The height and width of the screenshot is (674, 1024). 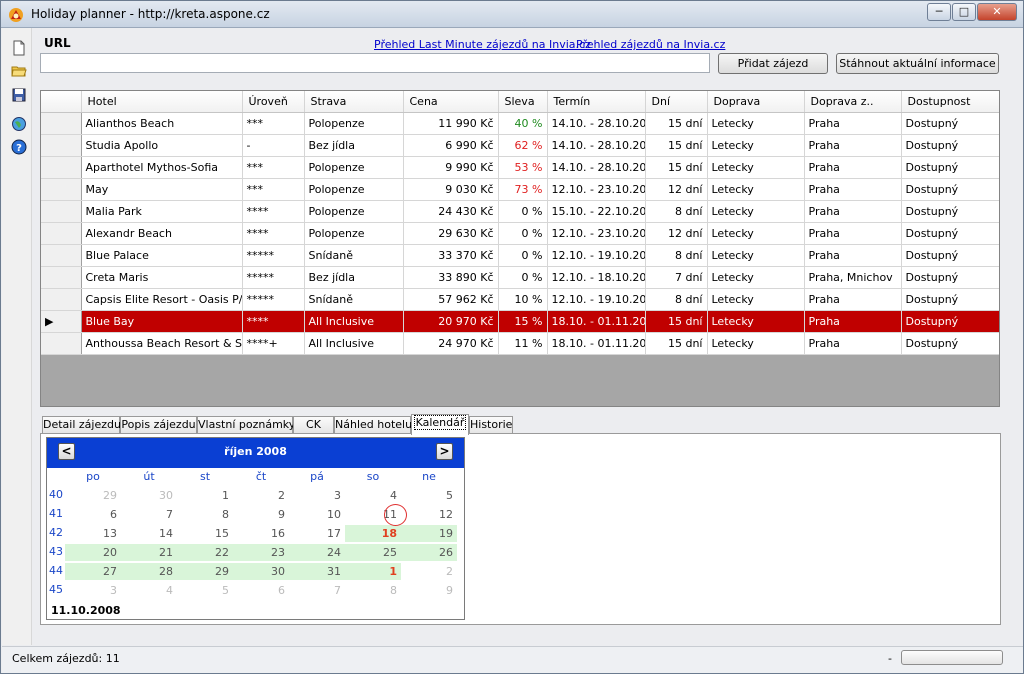 What do you see at coordinates (354, 255) in the screenshot?
I see `cell-board: Snídaně` at bounding box center [354, 255].